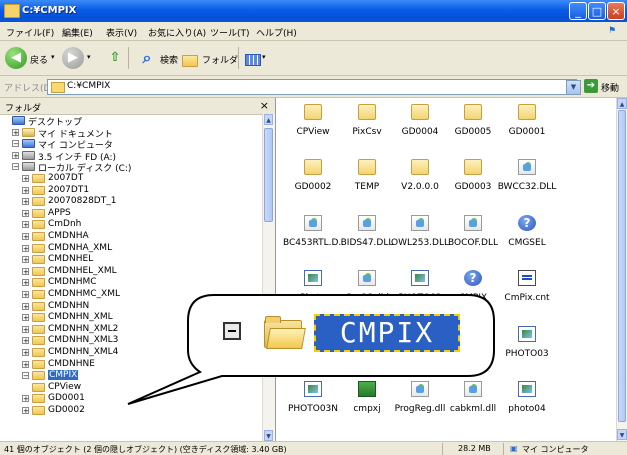 The height and width of the screenshot is (455, 627). Describe the element at coordinates (53, 57) in the screenshot. I see `back-dropdown-icon: ▾` at that location.